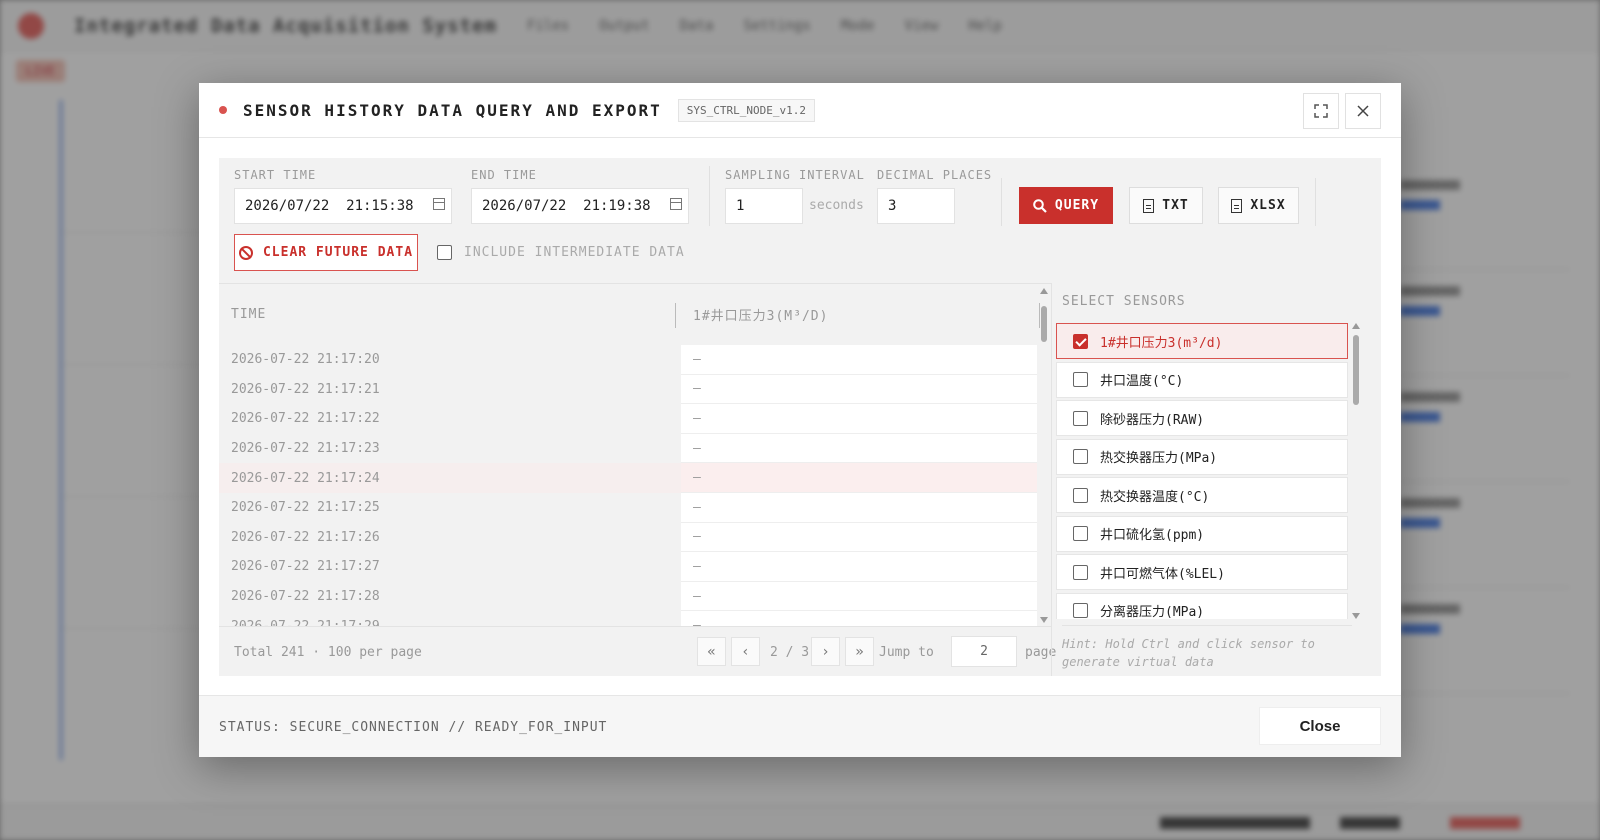  I want to click on cell-time: 2026-07-22 21:17:24, so click(450, 478).